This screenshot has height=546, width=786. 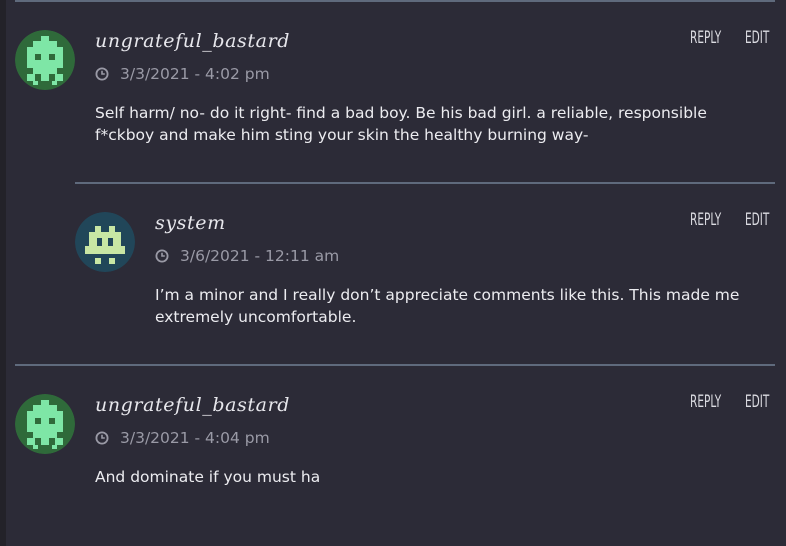 I want to click on robot-invader-icon, so click(x=105, y=242).